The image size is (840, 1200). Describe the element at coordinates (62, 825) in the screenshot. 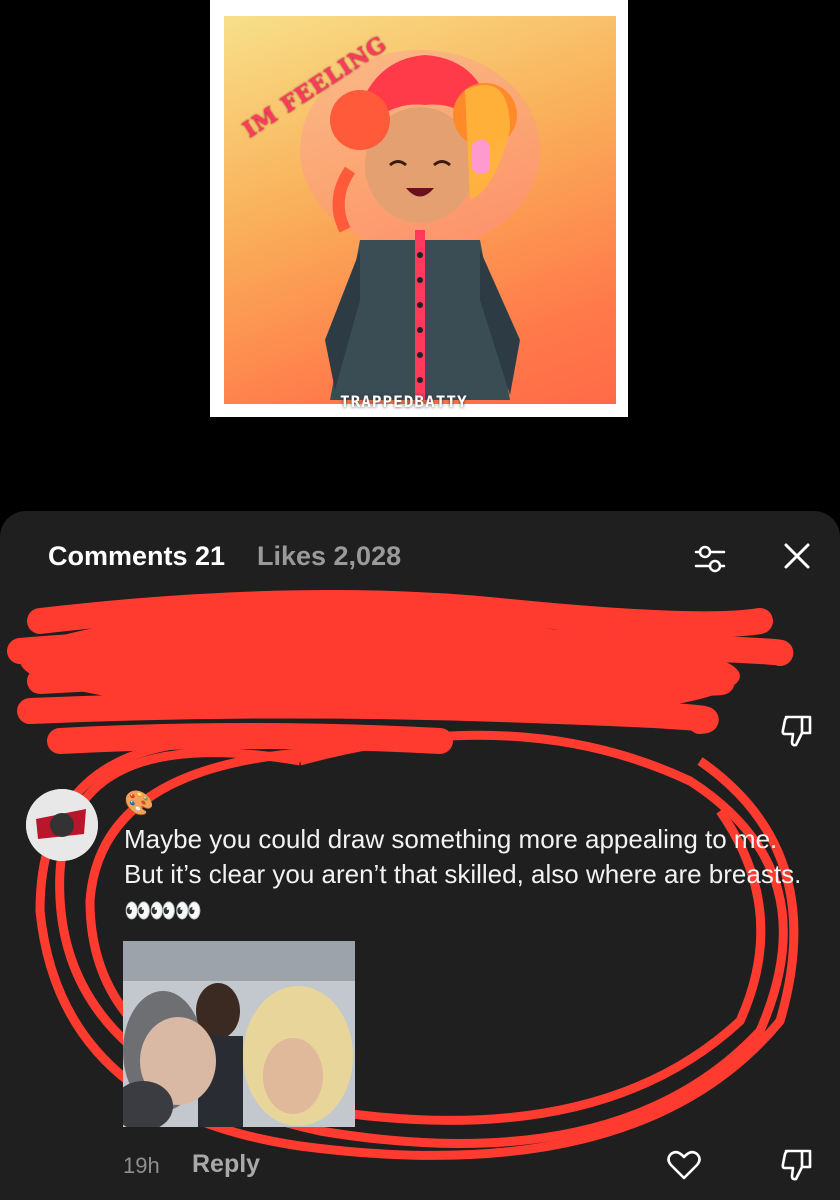

I see `avatar` at that location.